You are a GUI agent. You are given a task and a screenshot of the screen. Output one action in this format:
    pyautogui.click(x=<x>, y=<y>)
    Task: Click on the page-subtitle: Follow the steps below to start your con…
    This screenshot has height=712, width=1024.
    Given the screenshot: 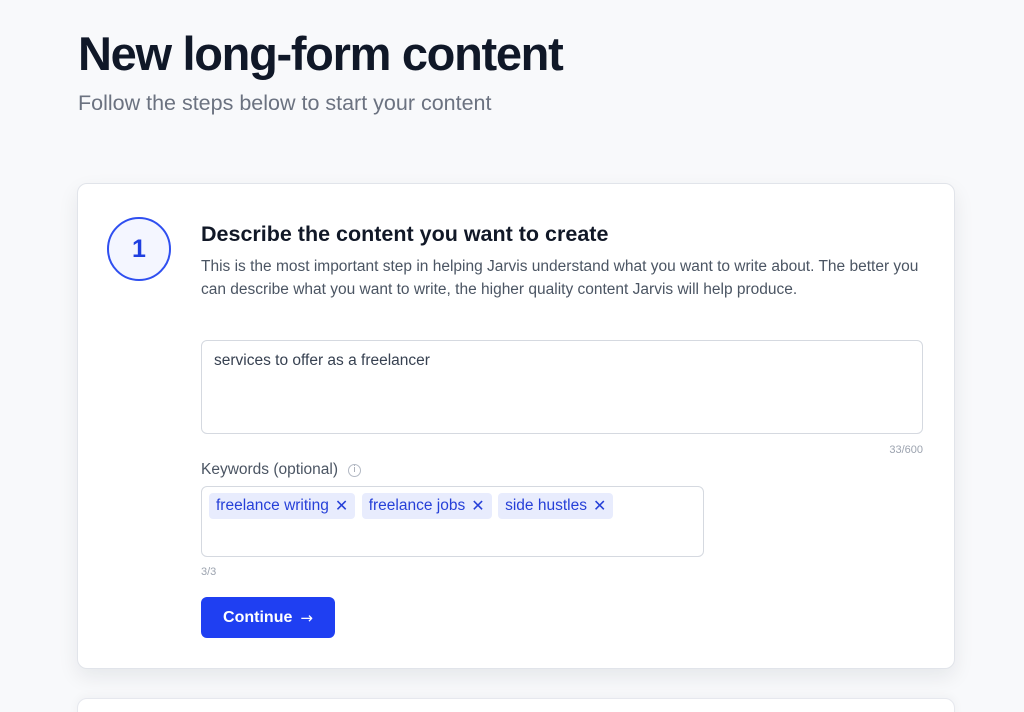 What is the action you would take?
    pyautogui.click(x=285, y=103)
    